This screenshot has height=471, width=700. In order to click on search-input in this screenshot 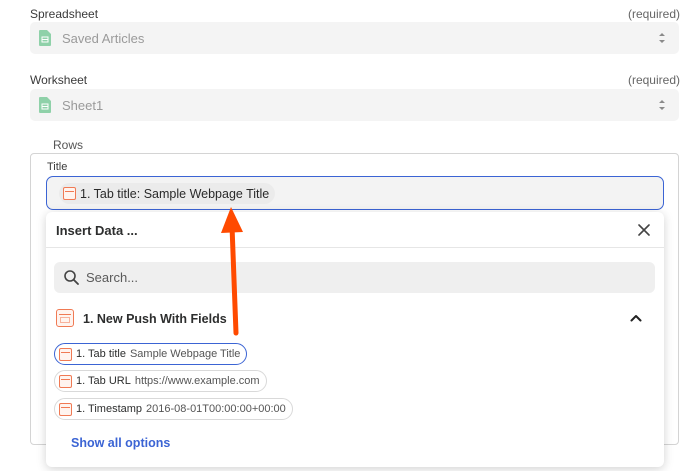, I will do `click(356, 277)`.